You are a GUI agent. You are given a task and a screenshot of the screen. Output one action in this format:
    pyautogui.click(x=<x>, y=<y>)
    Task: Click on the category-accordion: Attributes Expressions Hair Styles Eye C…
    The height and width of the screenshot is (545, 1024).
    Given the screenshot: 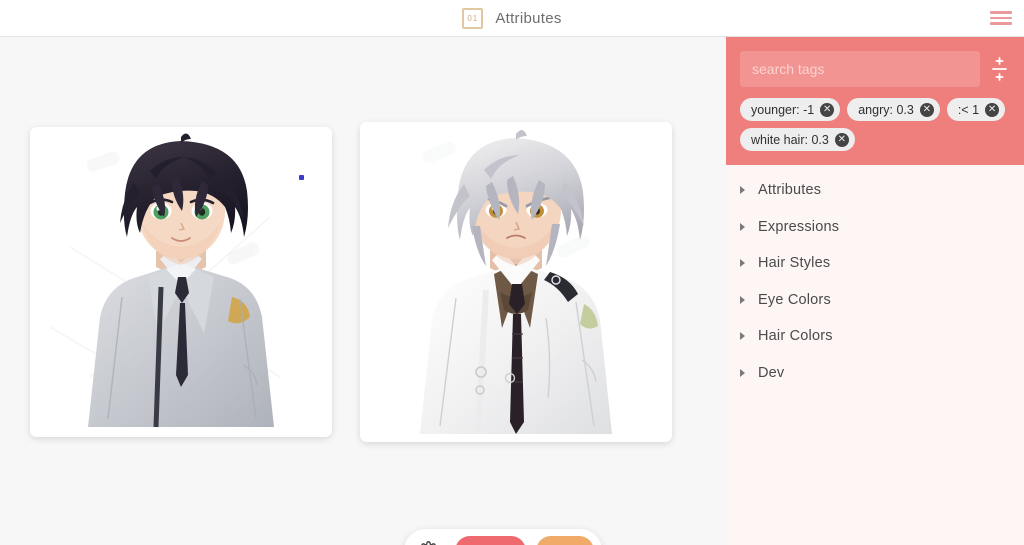 What is the action you would take?
    pyautogui.click(x=875, y=278)
    